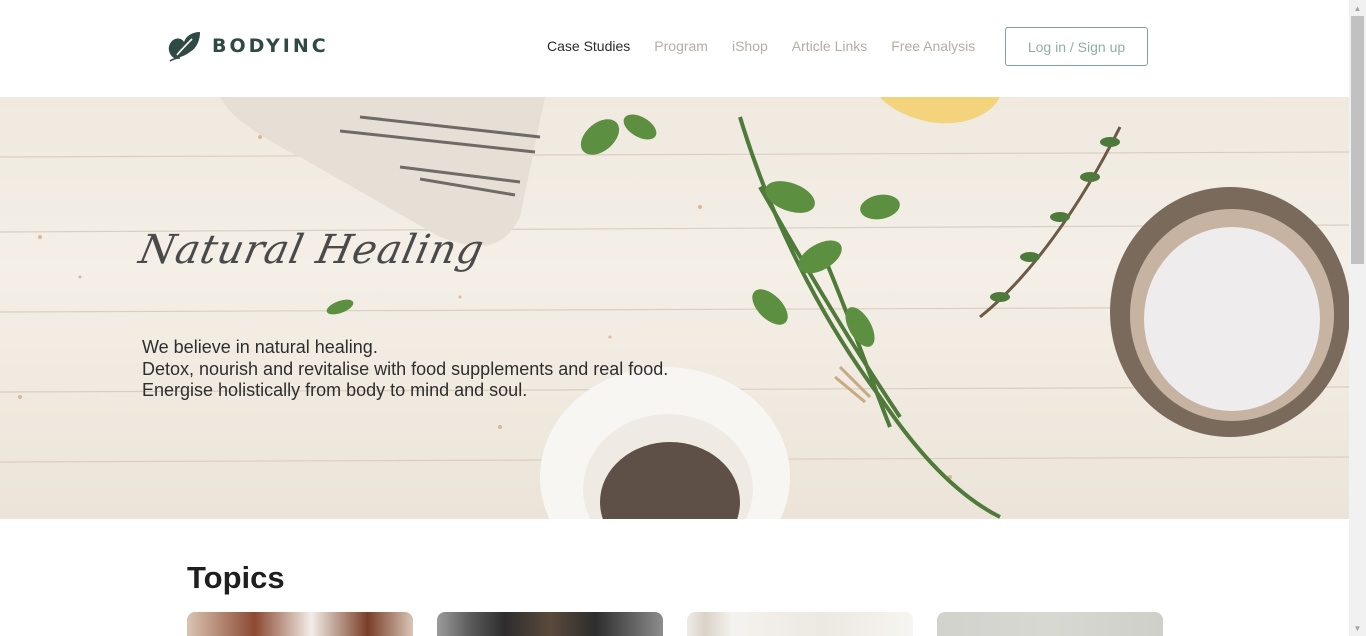  I want to click on leaf-logo-icon, so click(184, 47).